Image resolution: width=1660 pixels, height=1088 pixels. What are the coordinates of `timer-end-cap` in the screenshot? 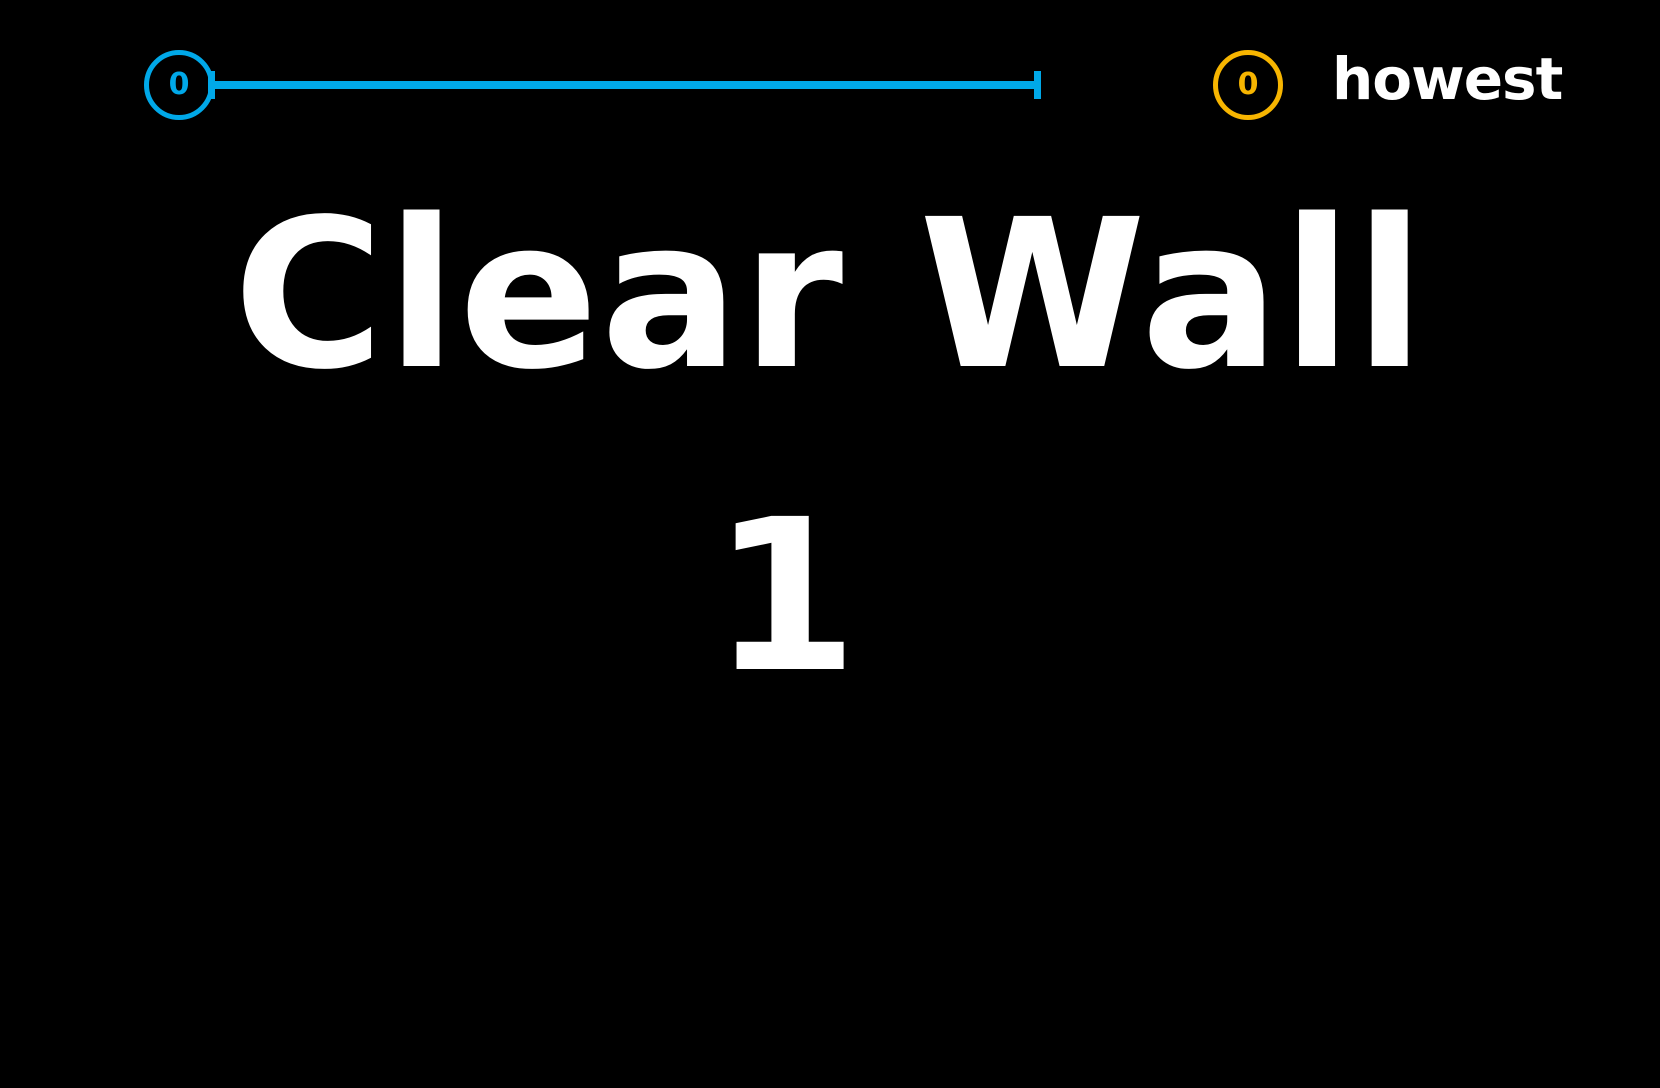 It's located at (1037, 85).